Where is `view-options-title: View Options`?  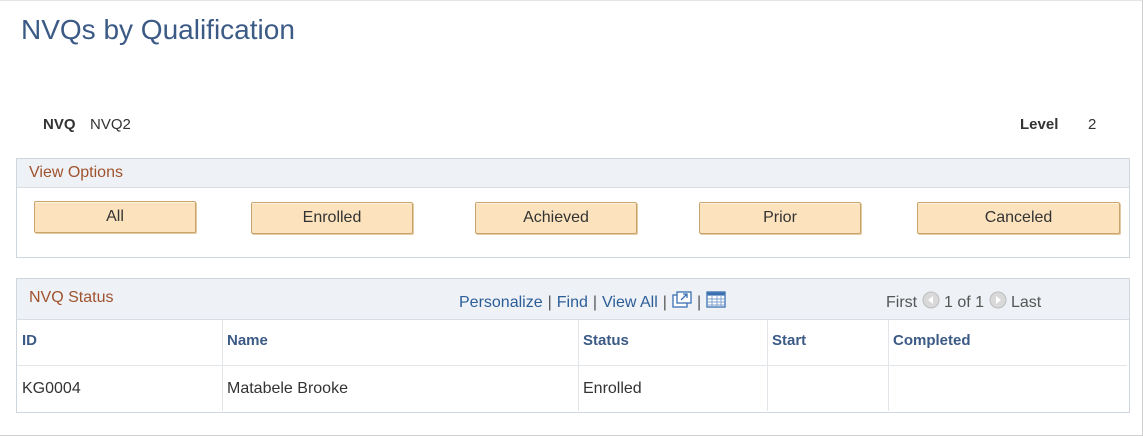
view-options-title: View Options is located at coordinates (76, 172).